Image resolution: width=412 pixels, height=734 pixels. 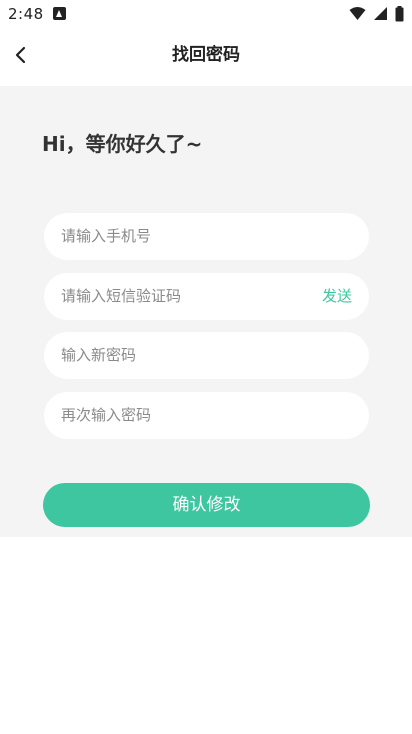 I want to click on status-bar: 2:48, so click(x=206, y=14).